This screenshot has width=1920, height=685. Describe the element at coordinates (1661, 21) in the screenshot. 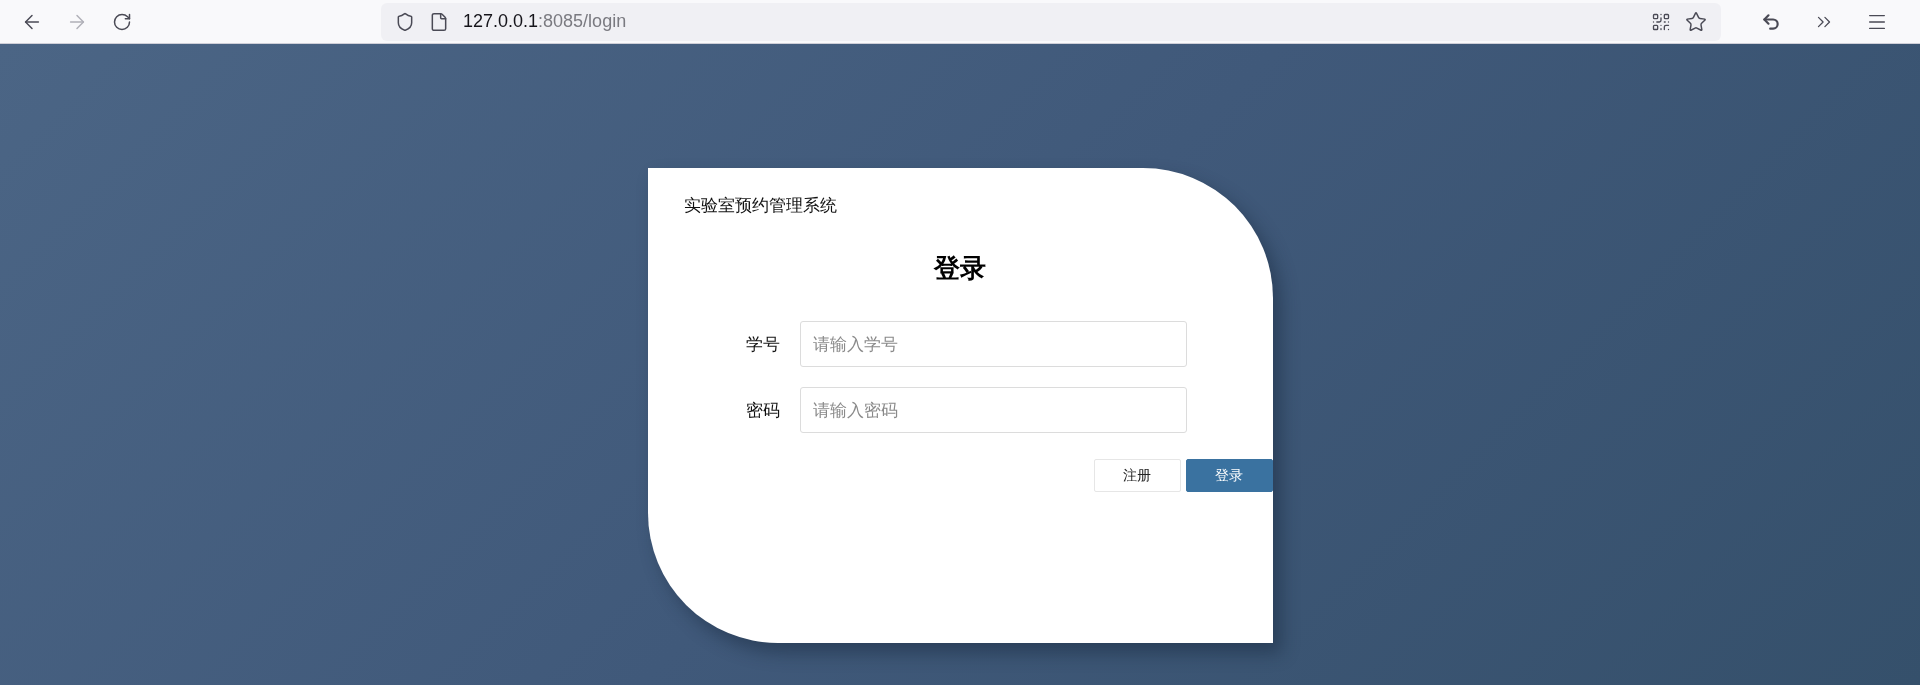

I see `qr-code-icon` at that location.